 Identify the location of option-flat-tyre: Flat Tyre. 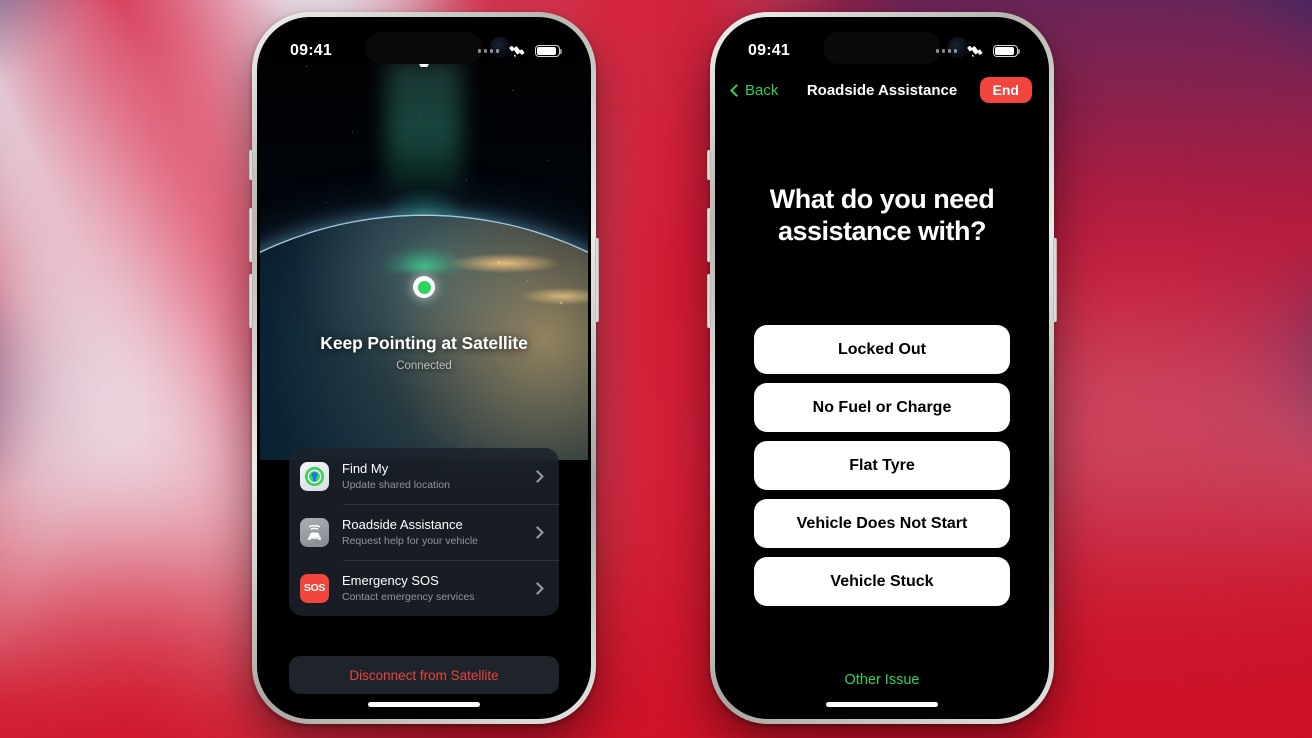
(882, 465).